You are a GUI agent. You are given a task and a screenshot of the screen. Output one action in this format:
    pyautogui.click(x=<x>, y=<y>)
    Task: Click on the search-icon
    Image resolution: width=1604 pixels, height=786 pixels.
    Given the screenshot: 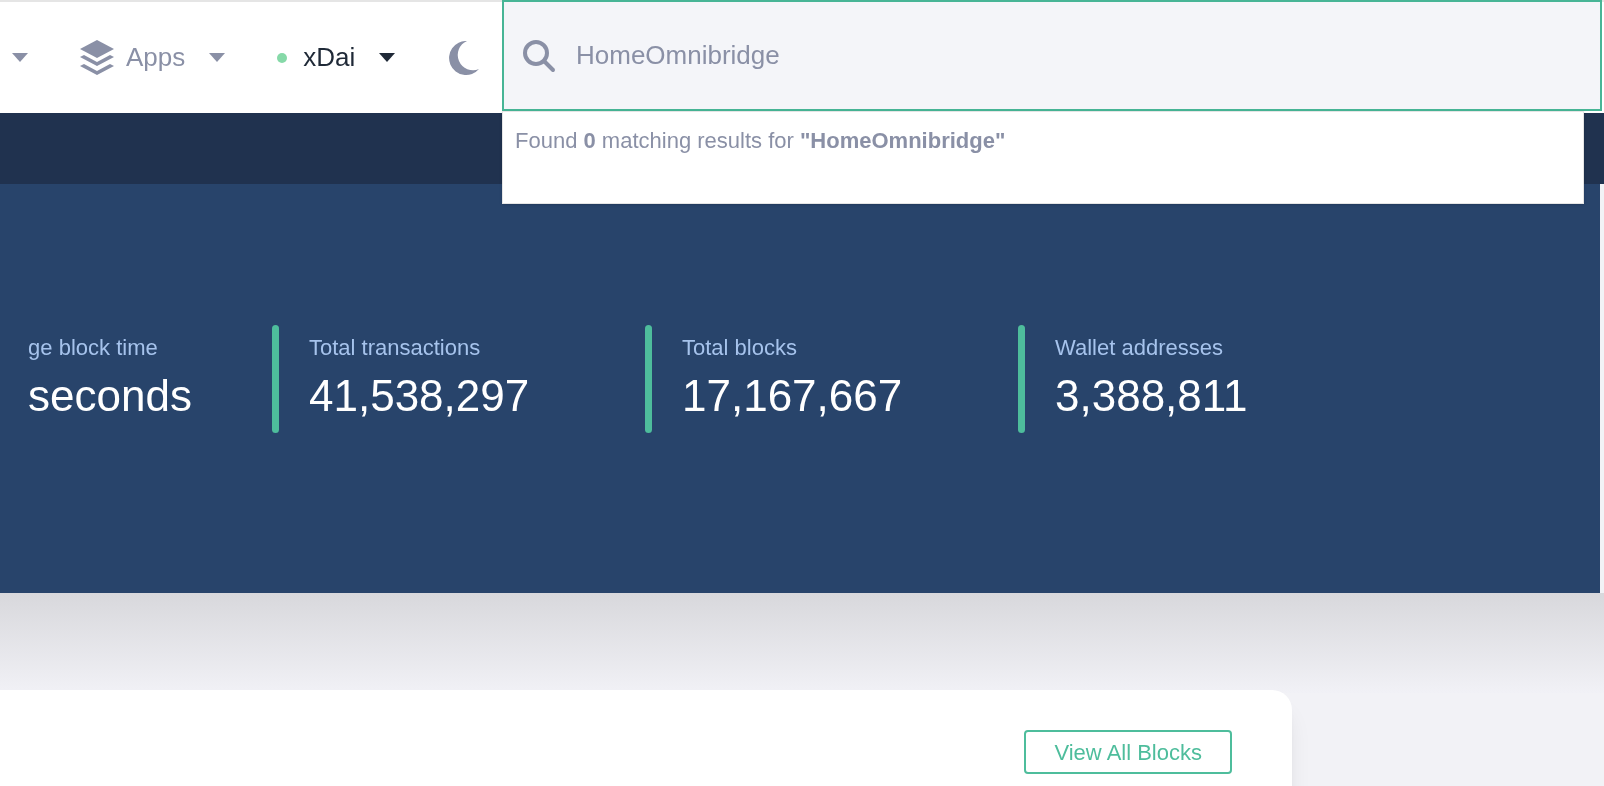 What is the action you would take?
    pyautogui.click(x=539, y=55)
    